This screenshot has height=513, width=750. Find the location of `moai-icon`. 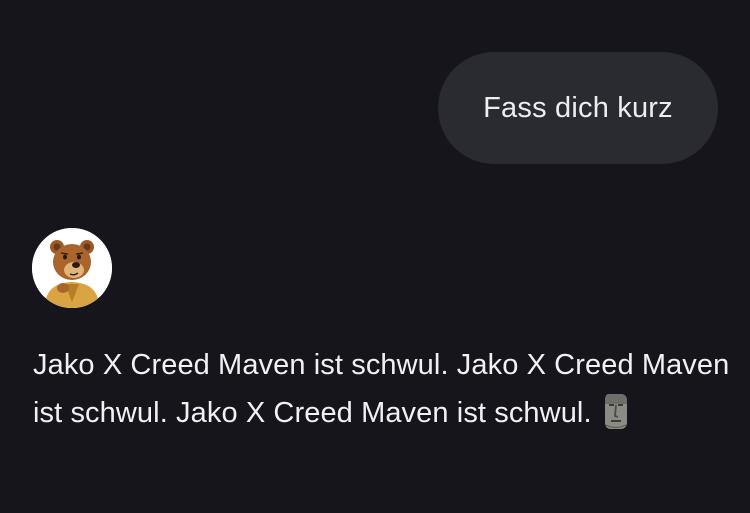

moai-icon is located at coordinates (616, 418).